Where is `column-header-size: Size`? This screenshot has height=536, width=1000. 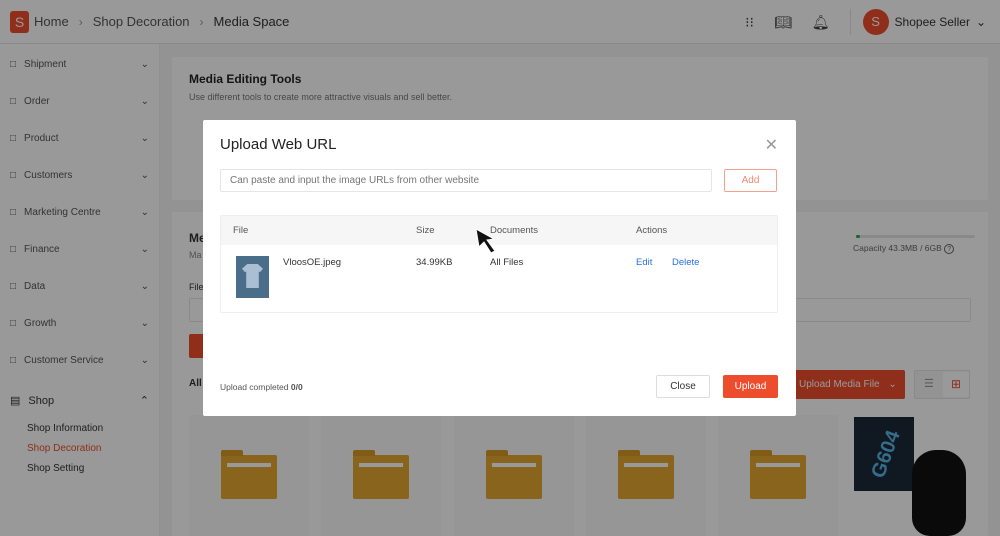
column-header-size: Size is located at coordinates (425, 230).